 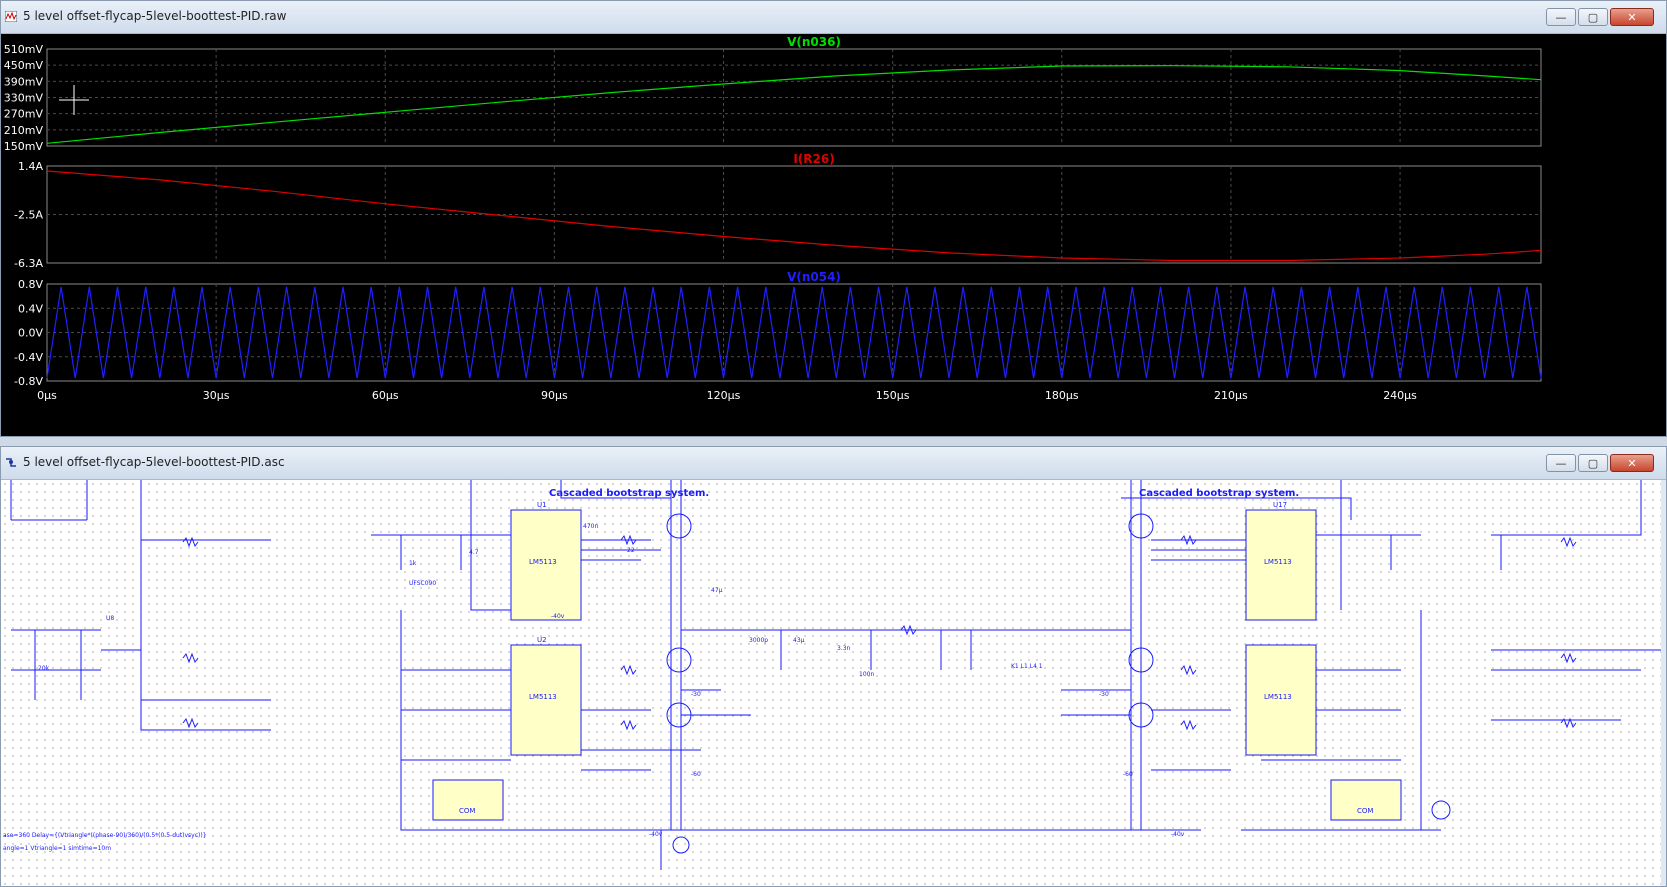 What do you see at coordinates (543, 562) in the screenshot?
I see `ic-u1-label: LM5113` at bounding box center [543, 562].